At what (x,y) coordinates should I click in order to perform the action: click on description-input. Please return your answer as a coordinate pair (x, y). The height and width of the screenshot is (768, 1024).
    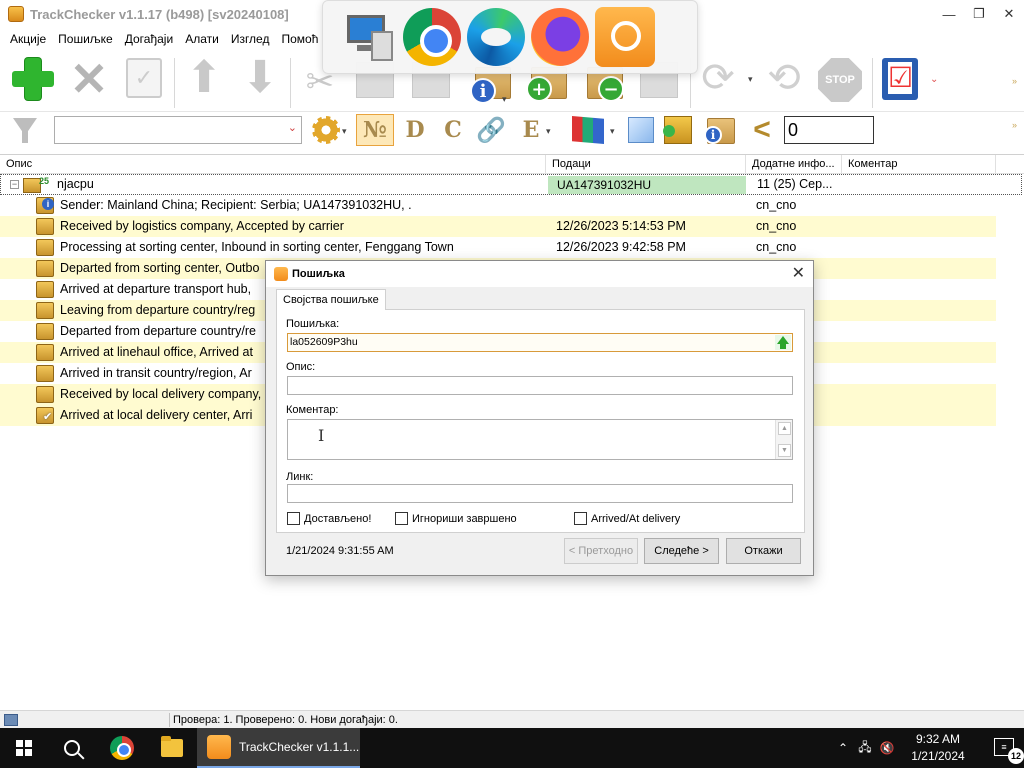
    Looking at the image, I should click on (540, 385).